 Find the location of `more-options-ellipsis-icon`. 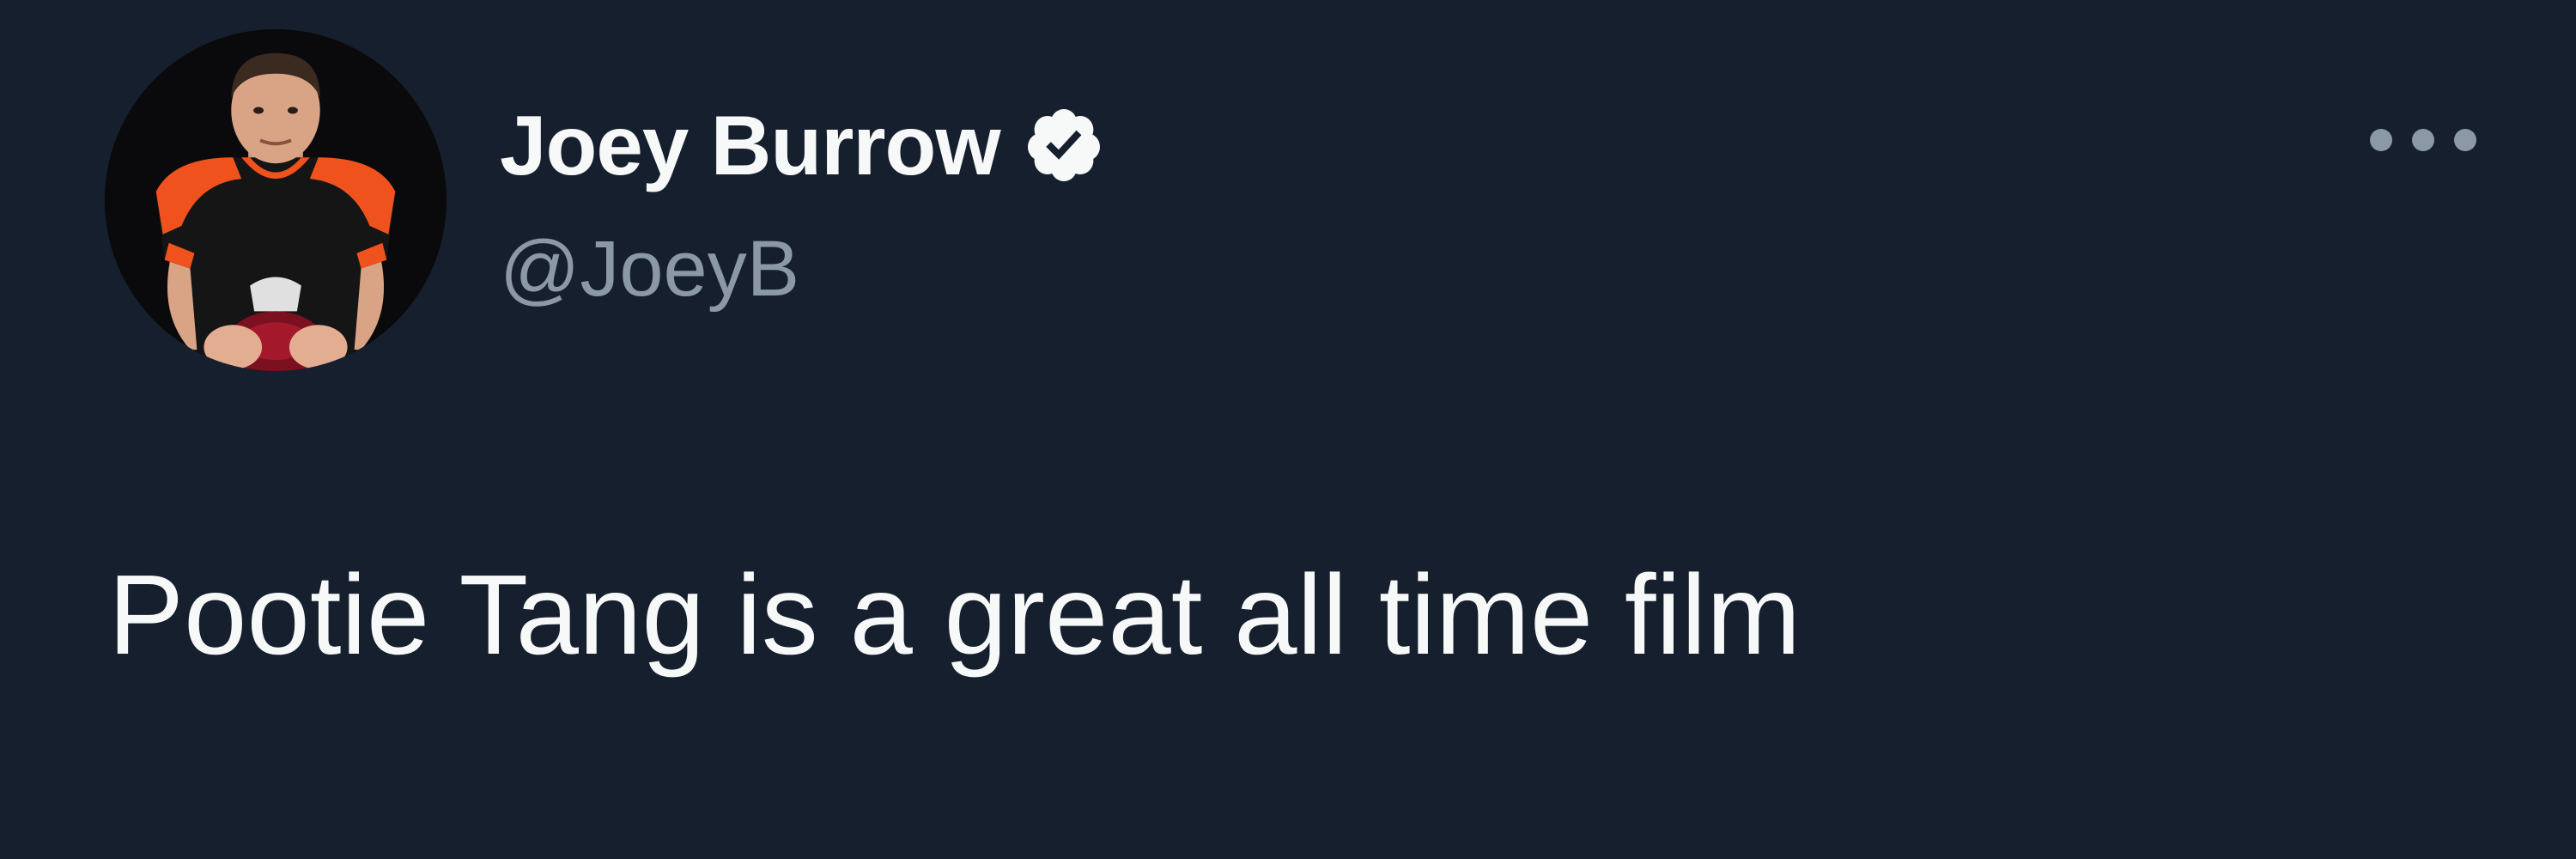

more-options-ellipsis-icon is located at coordinates (2423, 140).